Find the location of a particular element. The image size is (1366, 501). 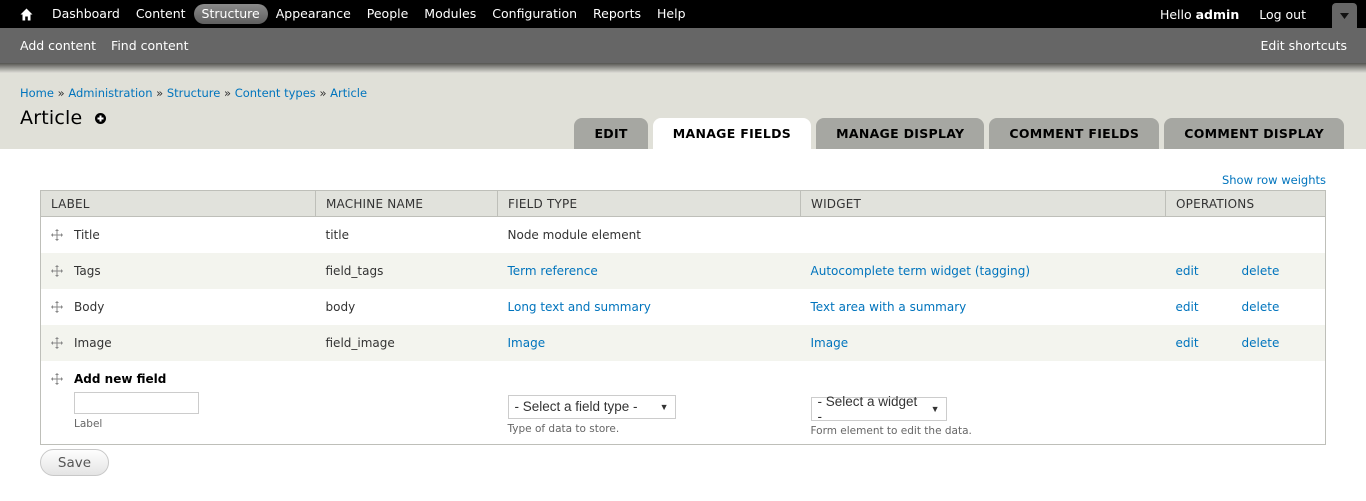

add-label-cell: Add new field Label is located at coordinates (178, 402).